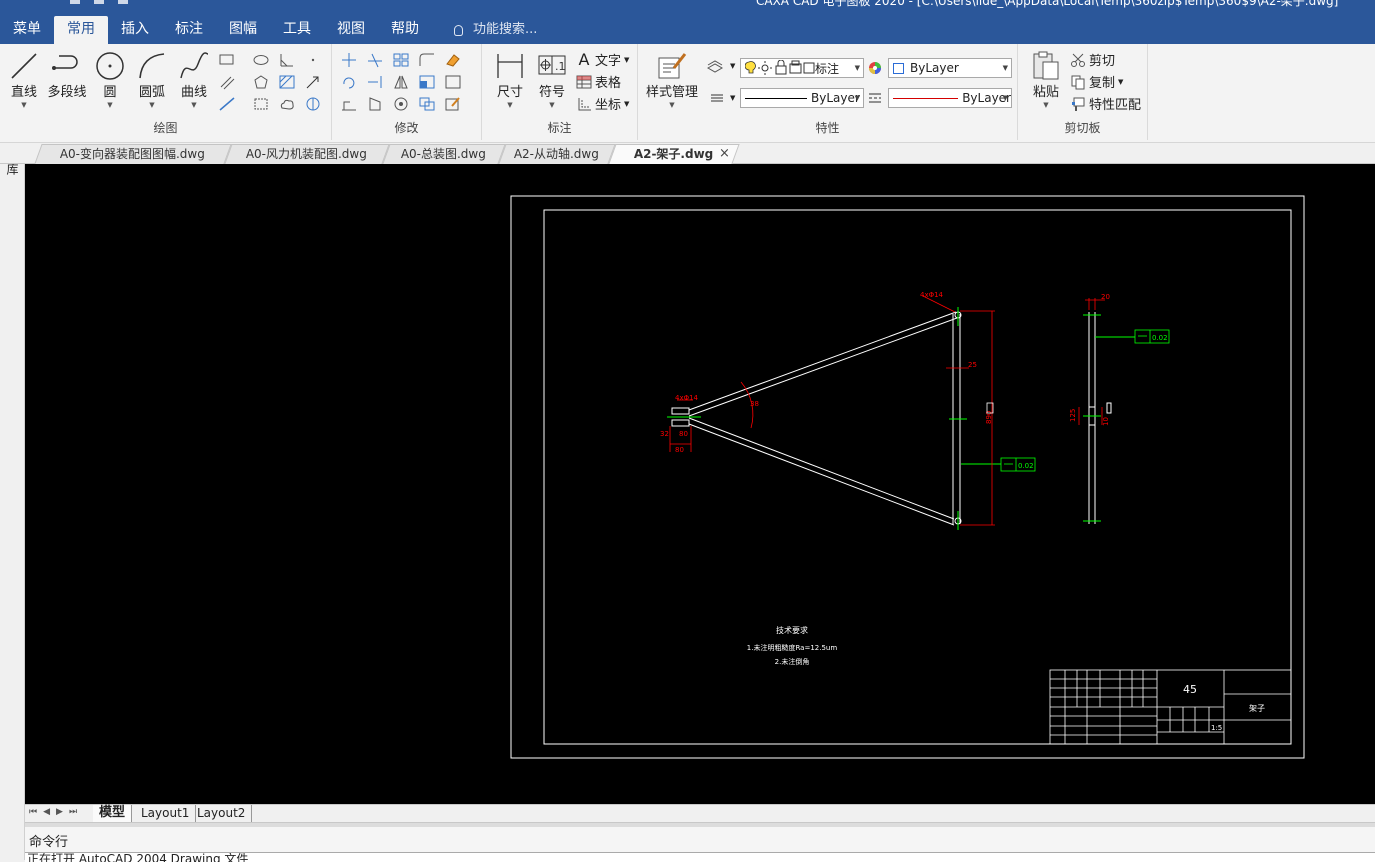 The image size is (1375, 862). What do you see at coordinates (287, 82) in the screenshot?
I see `hatch-icon` at bounding box center [287, 82].